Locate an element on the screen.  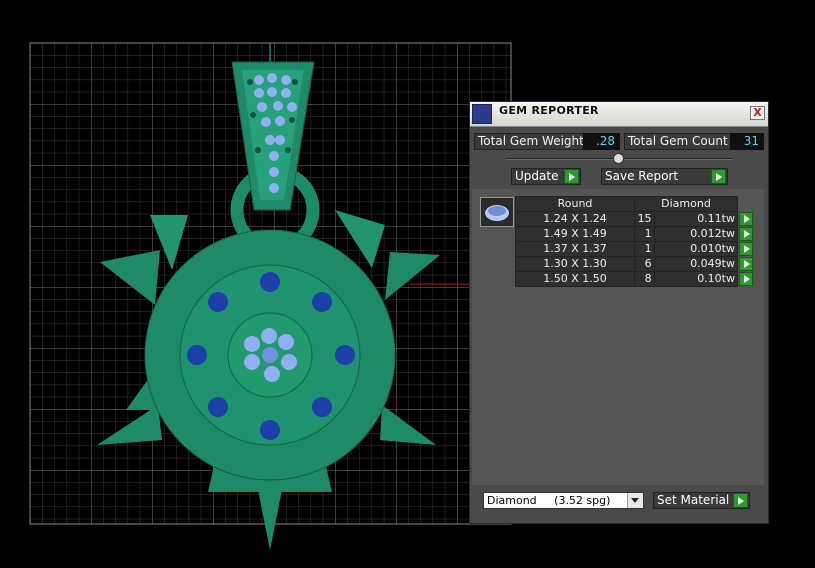
table-row: 1.30 X 1.30 6 0.049tw is located at coordinates (634, 264).